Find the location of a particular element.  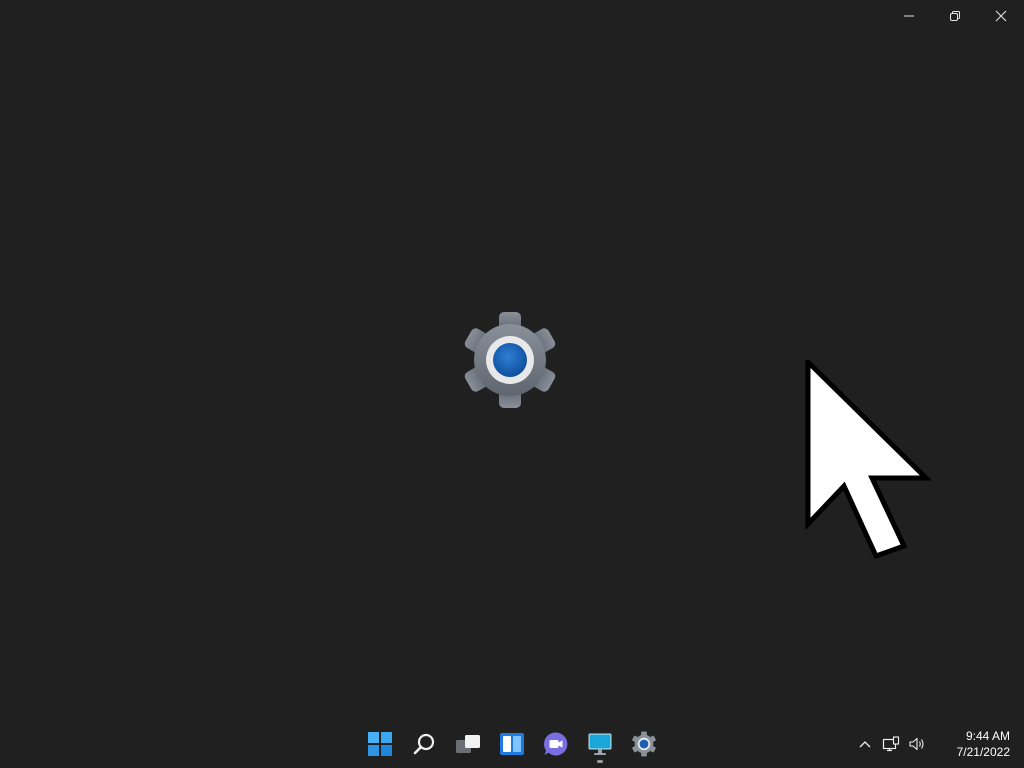

pointer-cursor-icon is located at coordinates (869, 458).